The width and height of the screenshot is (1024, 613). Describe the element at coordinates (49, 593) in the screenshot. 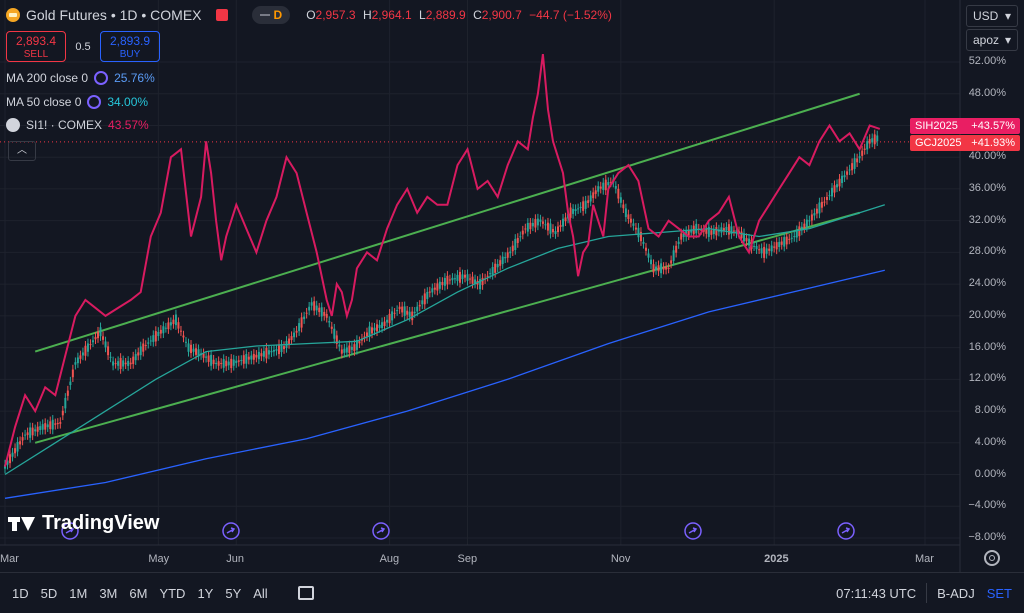

I see `timeframe-5d: 5D` at that location.